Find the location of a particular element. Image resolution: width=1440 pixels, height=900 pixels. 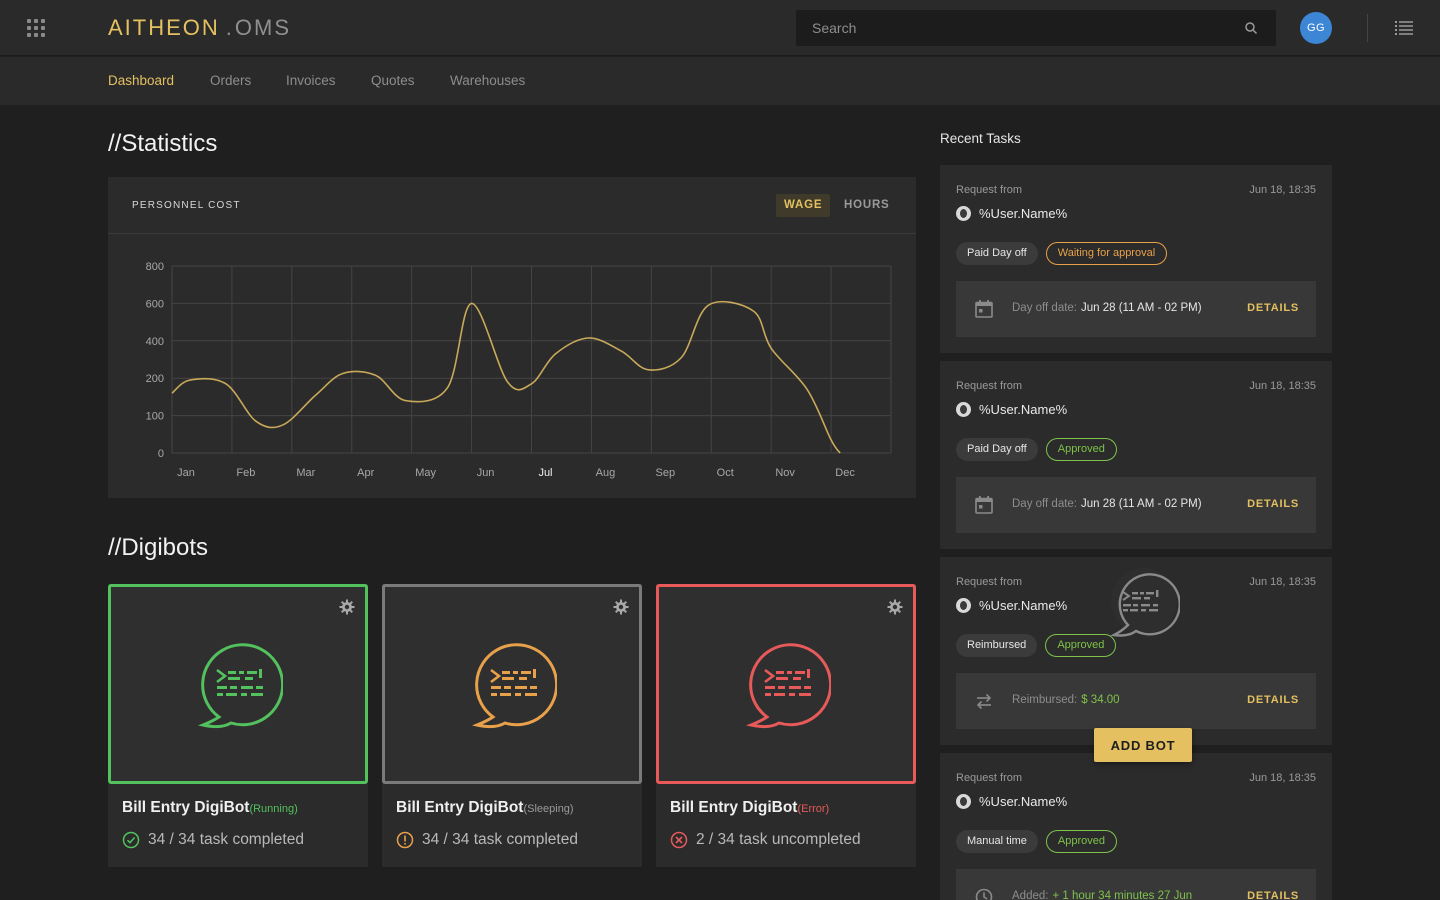

task-tags: Paid Day off Approved is located at coordinates (1036, 449).